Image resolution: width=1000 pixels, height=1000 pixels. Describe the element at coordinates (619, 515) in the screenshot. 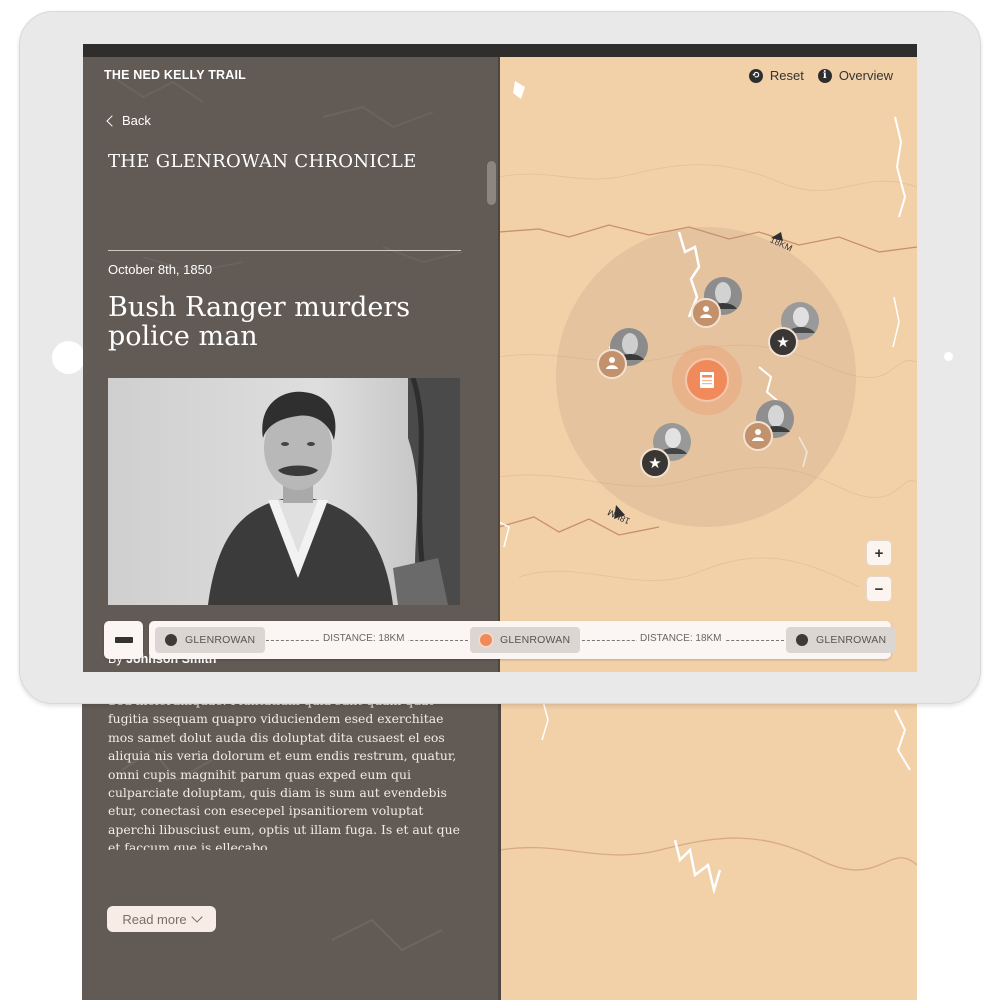

I see `distance-marker-bottom: 18KM` at that location.